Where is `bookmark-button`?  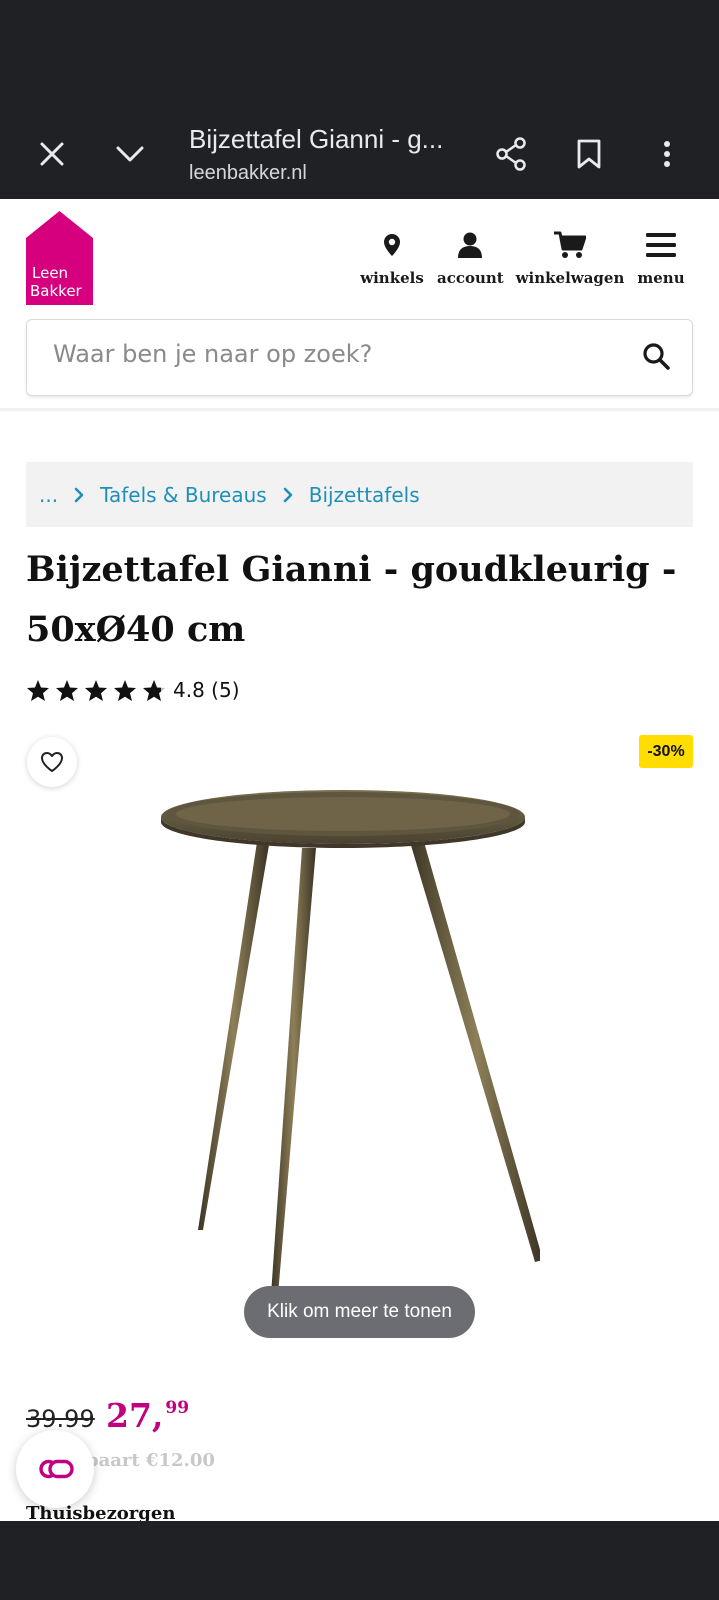 bookmark-button is located at coordinates (589, 153).